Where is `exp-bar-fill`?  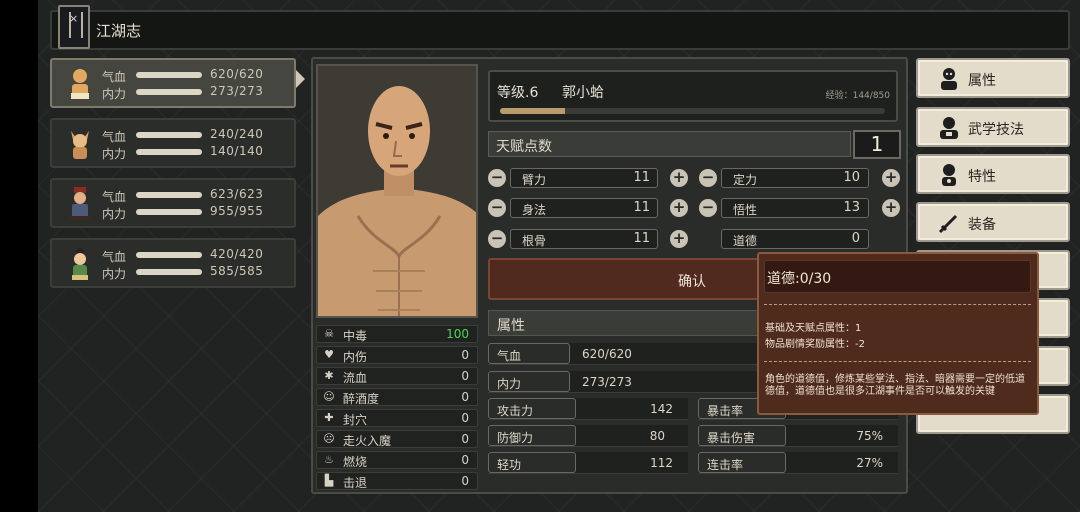 exp-bar-fill is located at coordinates (533, 111).